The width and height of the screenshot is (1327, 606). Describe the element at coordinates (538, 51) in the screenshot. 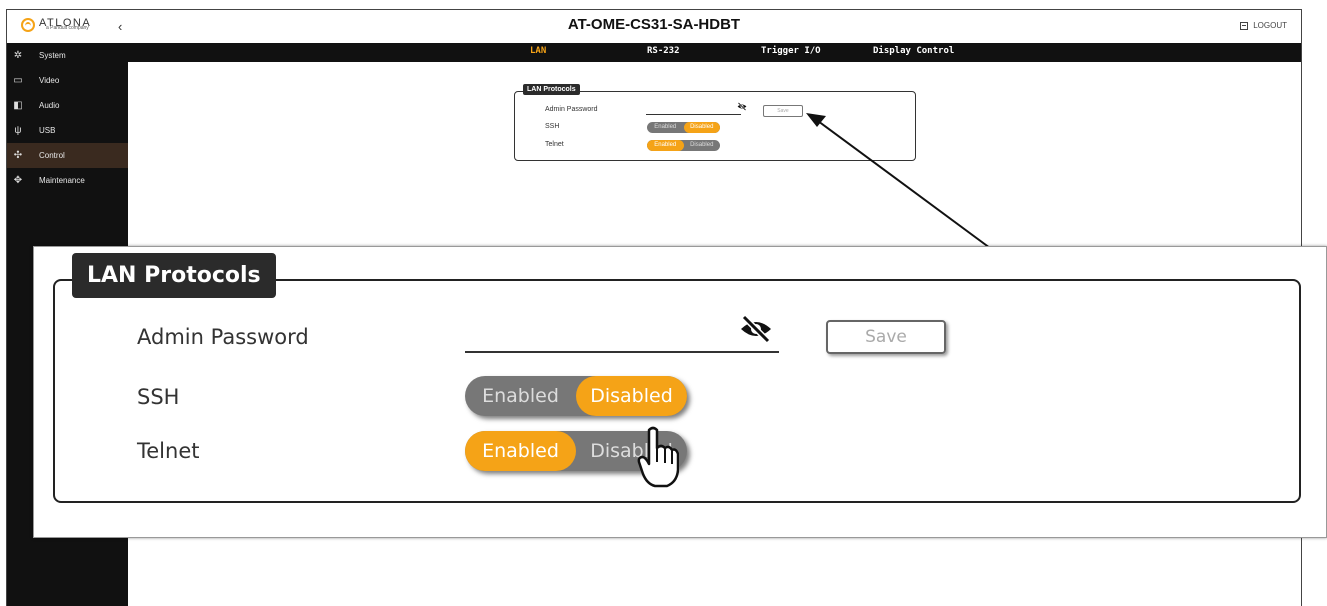

I see `tab-lan: LAN` at that location.